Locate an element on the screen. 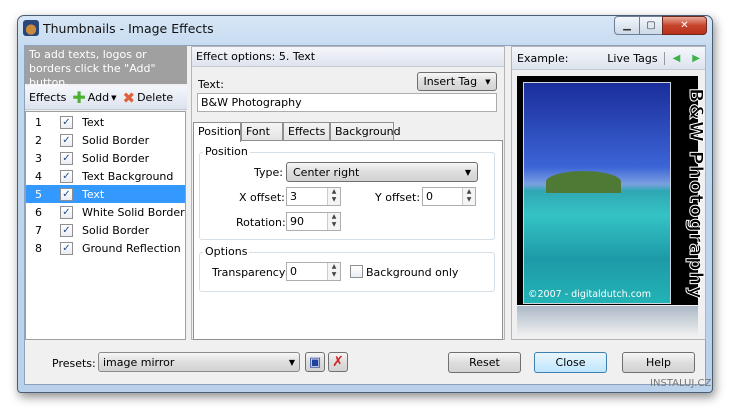 The height and width of the screenshot is (411, 730). item-number: 8 is located at coordinates (38, 248).